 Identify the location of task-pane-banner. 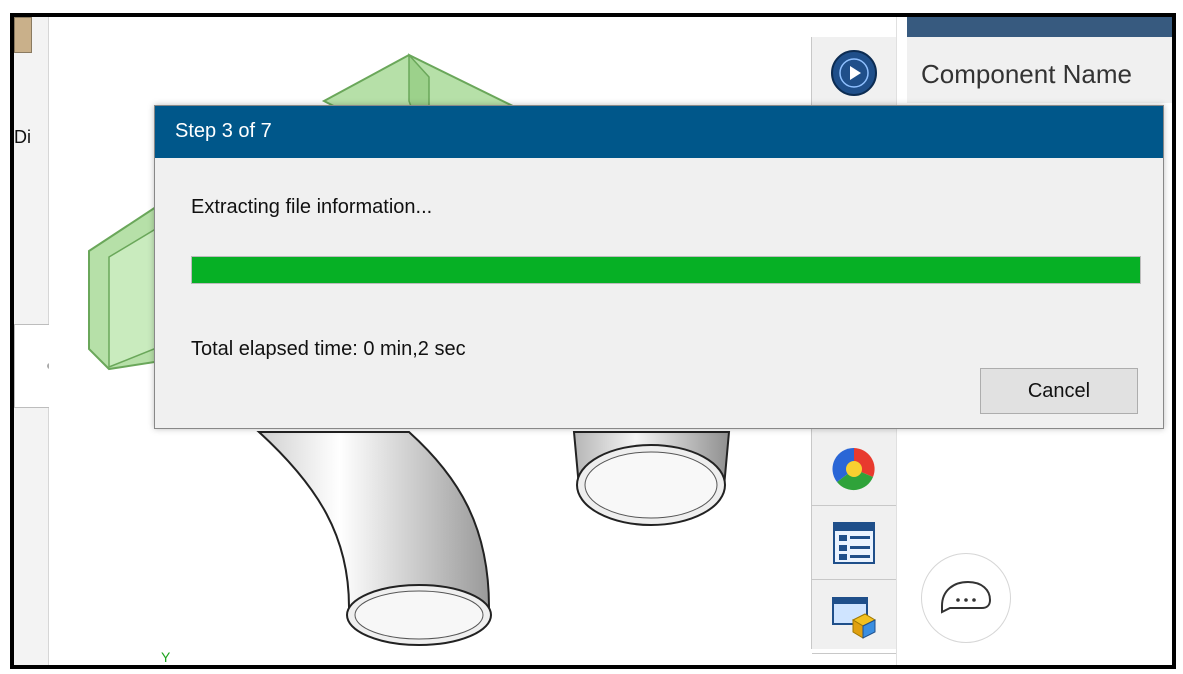
(1039, 27).